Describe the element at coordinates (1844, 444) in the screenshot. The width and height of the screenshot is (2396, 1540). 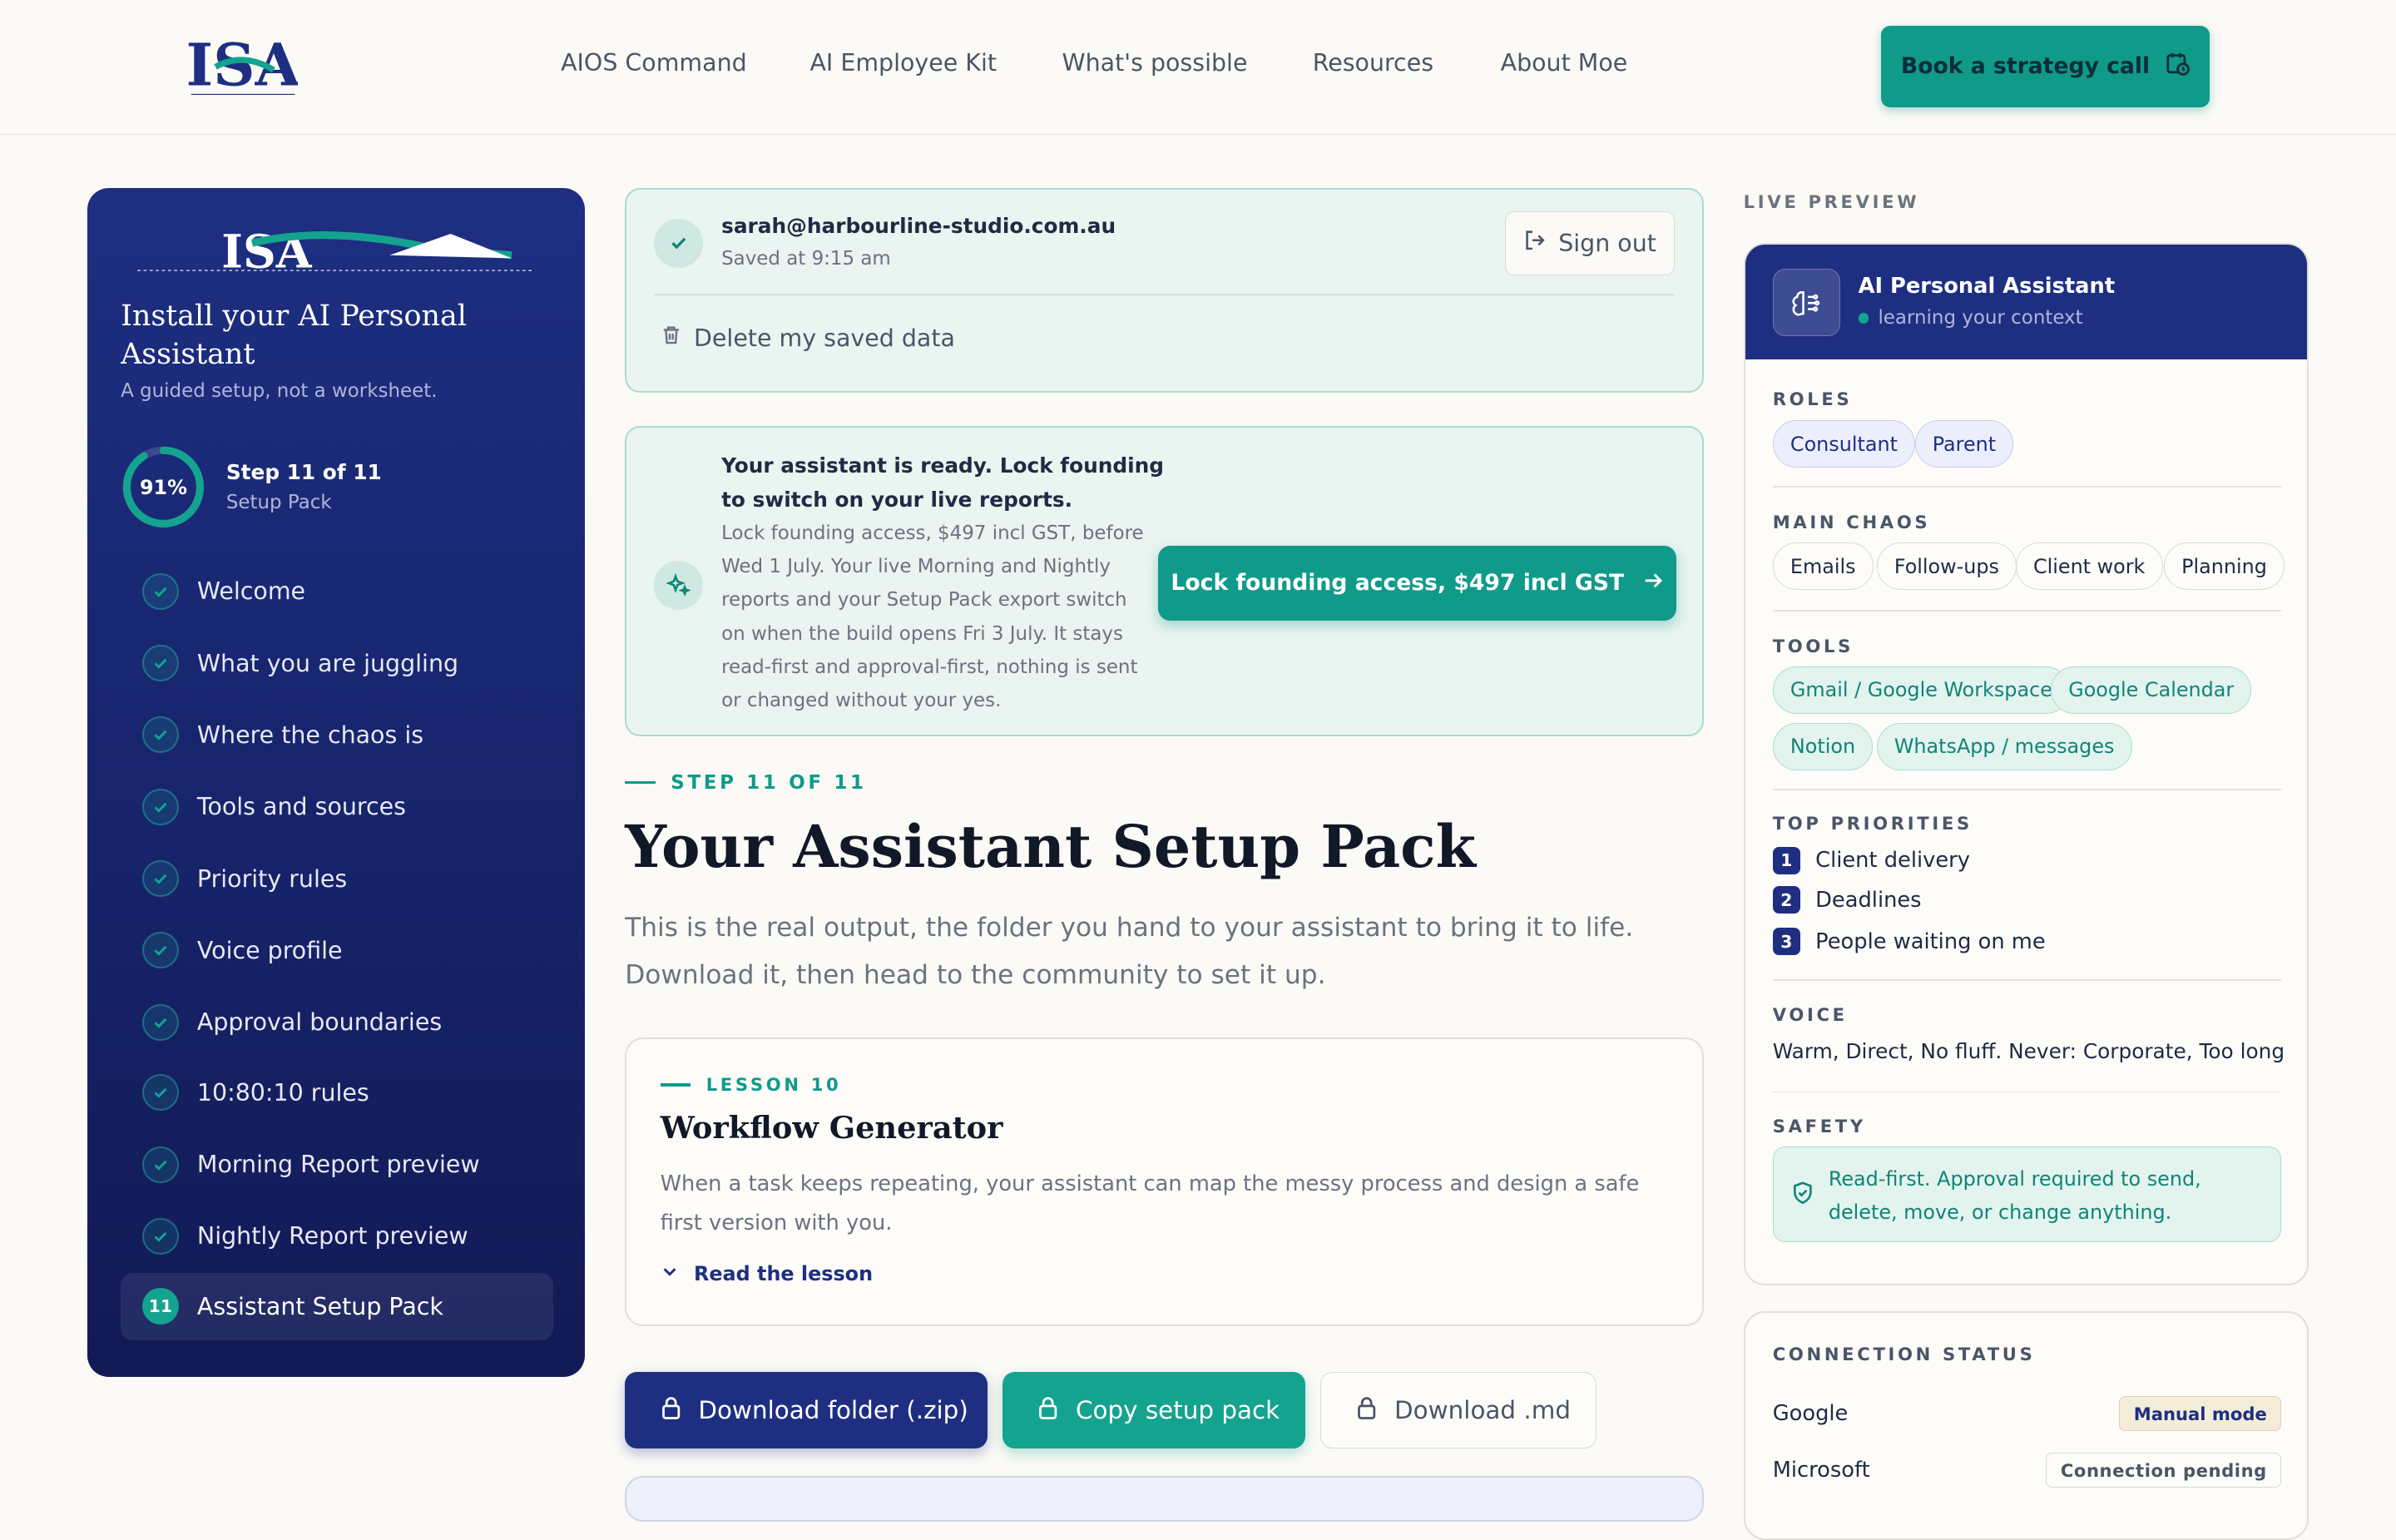
I see `role-chip: Consultant` at that location.